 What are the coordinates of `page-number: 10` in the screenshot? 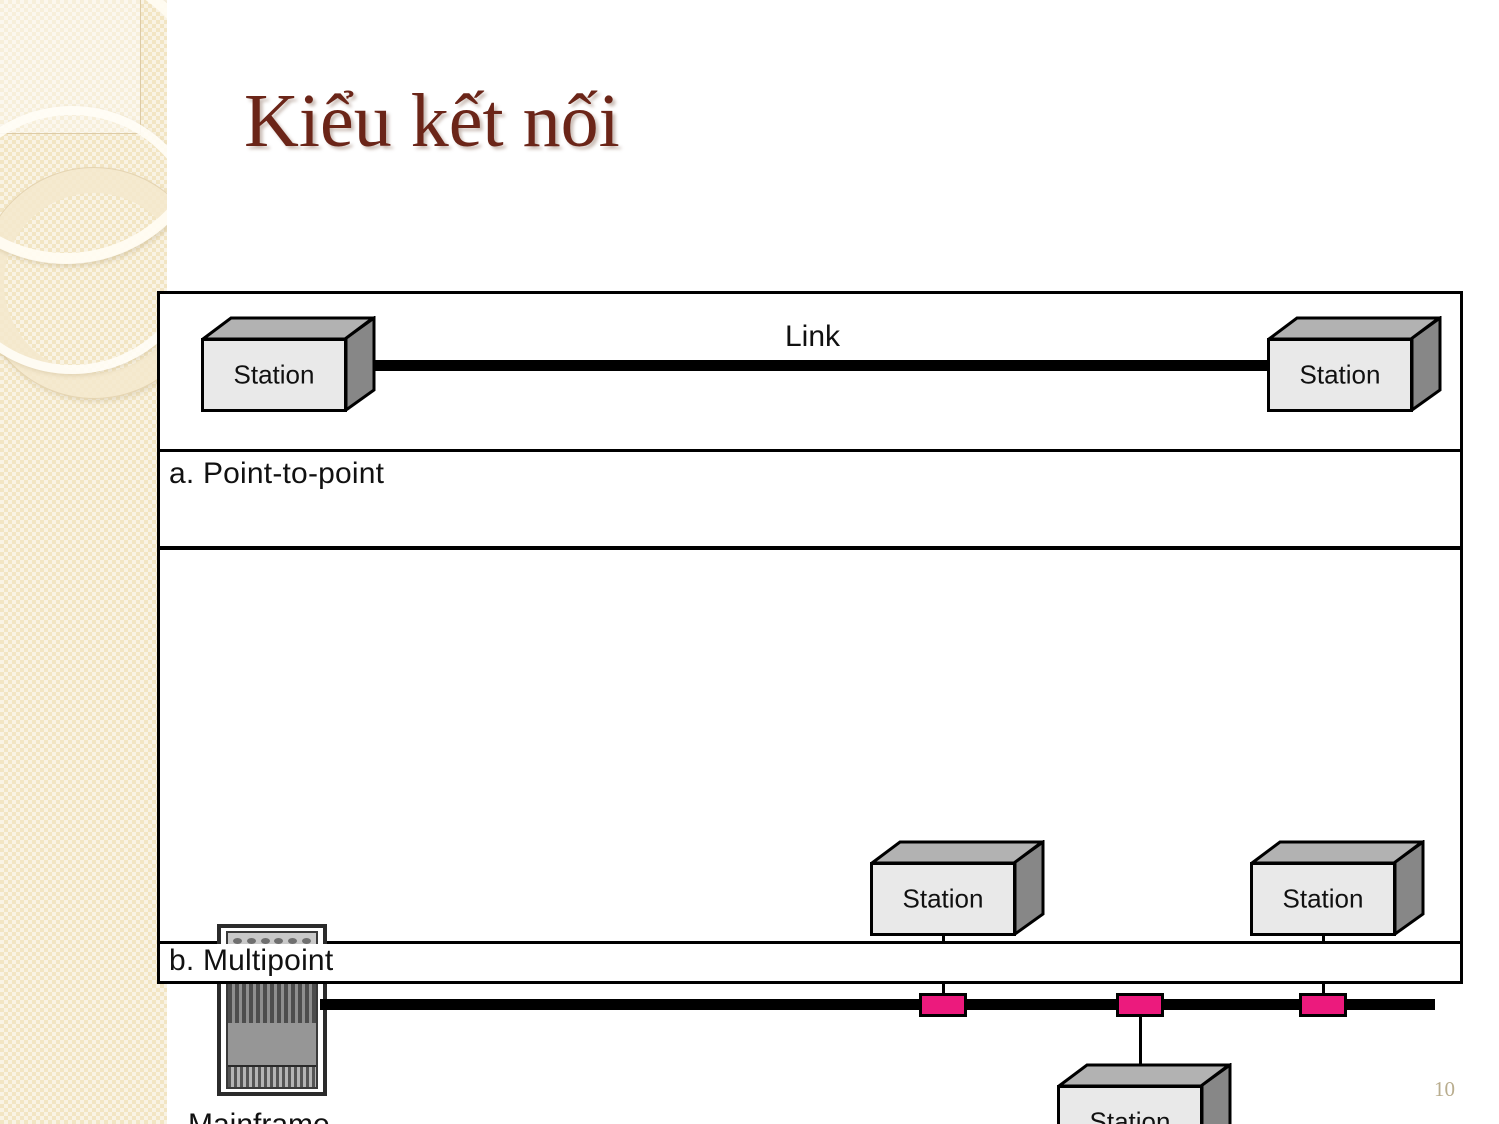 It's located at (1444, 1089).